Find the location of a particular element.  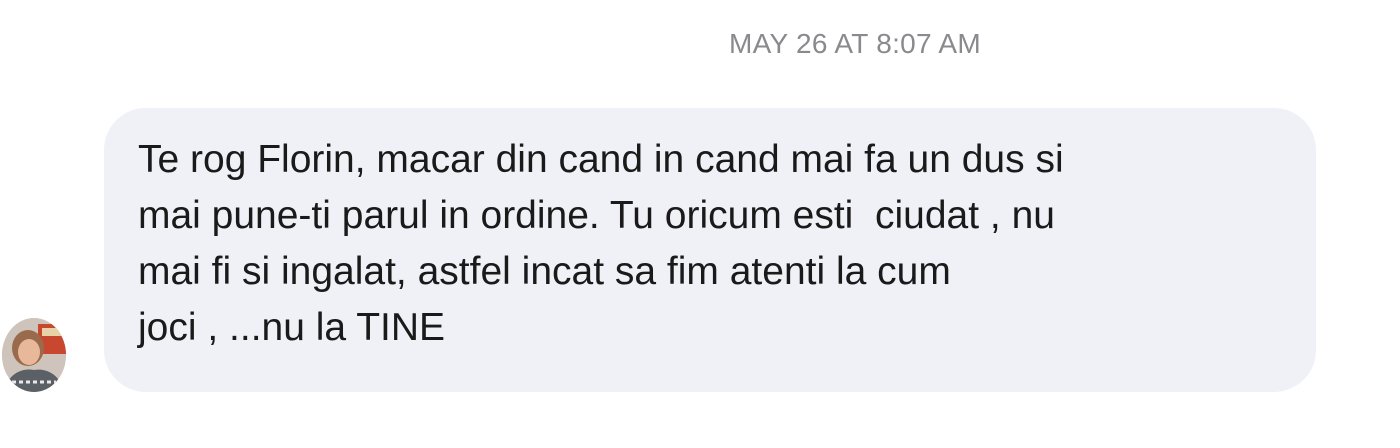

sender-avatar-icon is located at coordinates (34, 355).